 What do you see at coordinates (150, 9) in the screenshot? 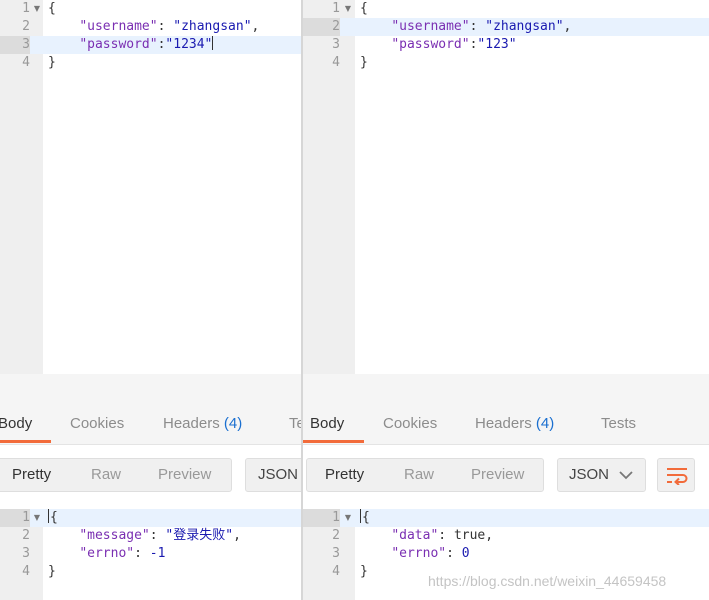
I see `code-line: 1 ▼ {` at bounding box center [150, 9].